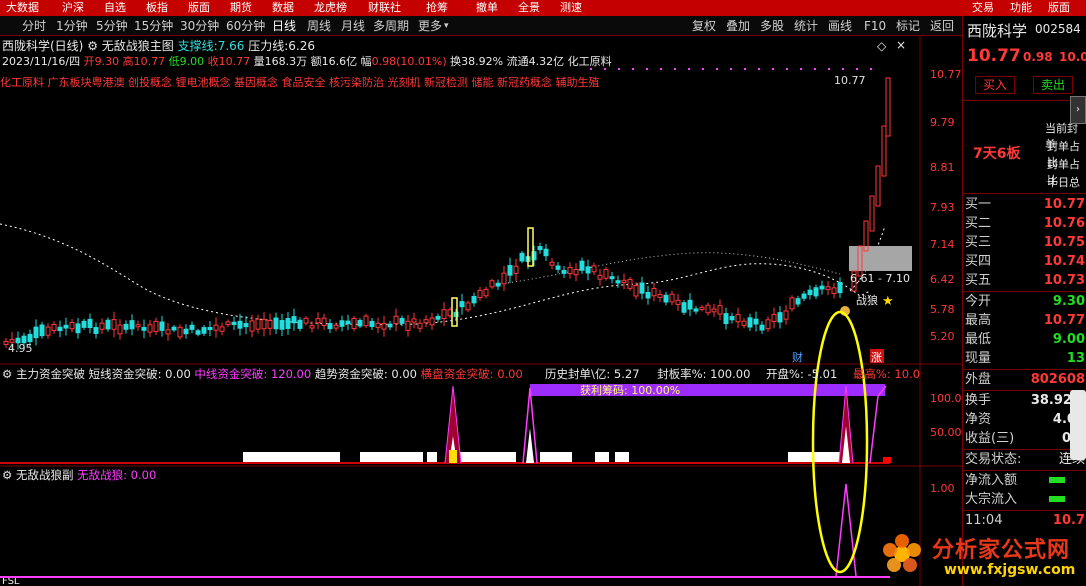  Describe the element at coordinates (319, 26) in the screenshot. I see `tab-weekly: 周线` at that location.